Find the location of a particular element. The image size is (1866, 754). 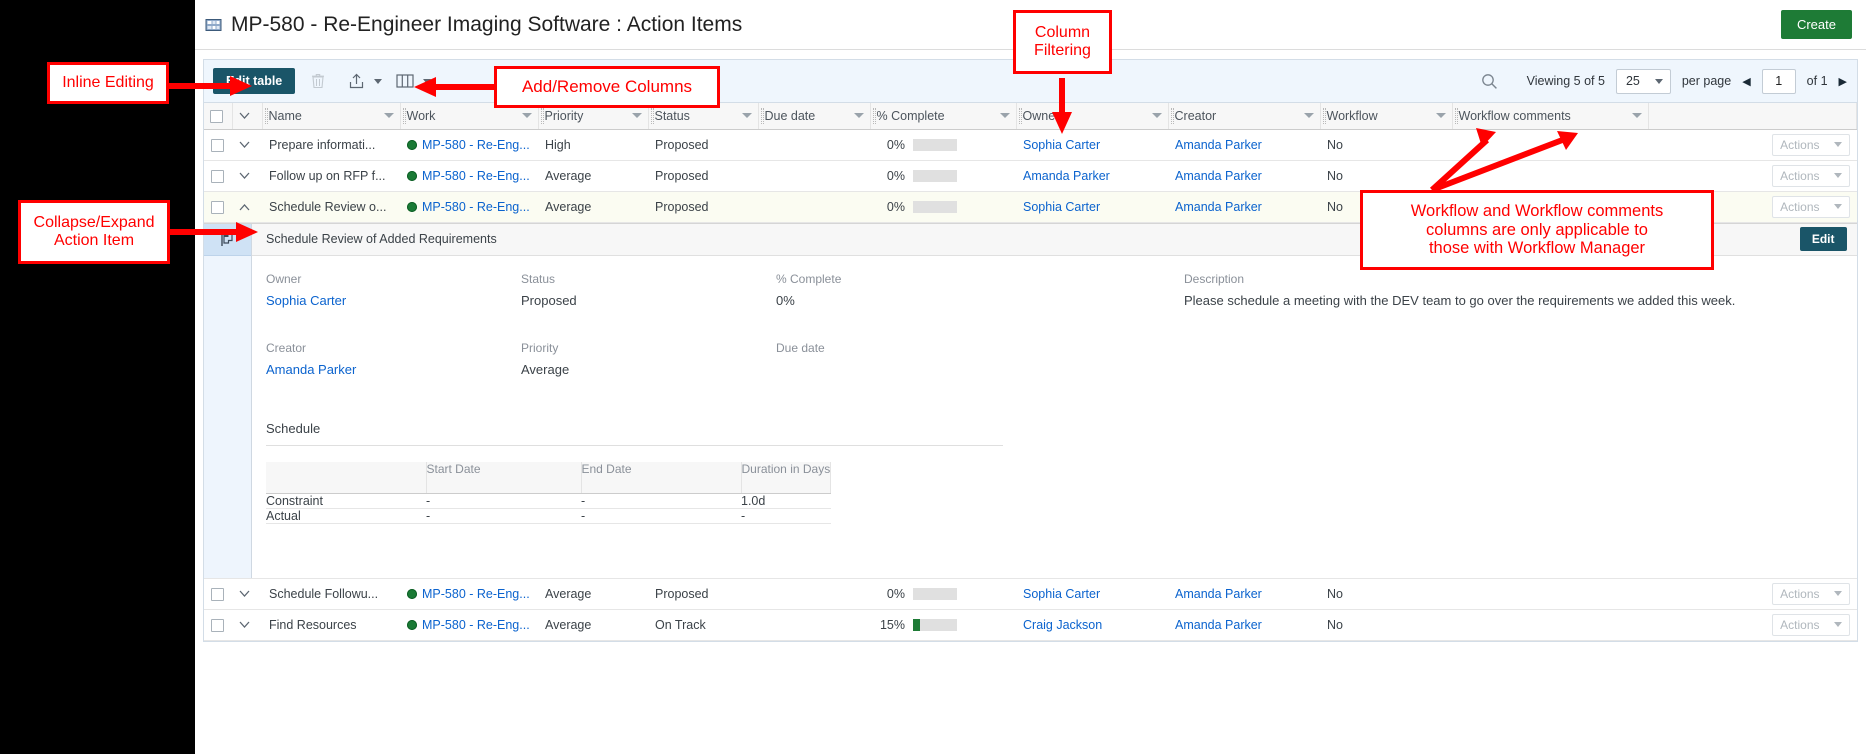

annotation-column-filtering: Column Filtering is located at coordinates (1062, 42).